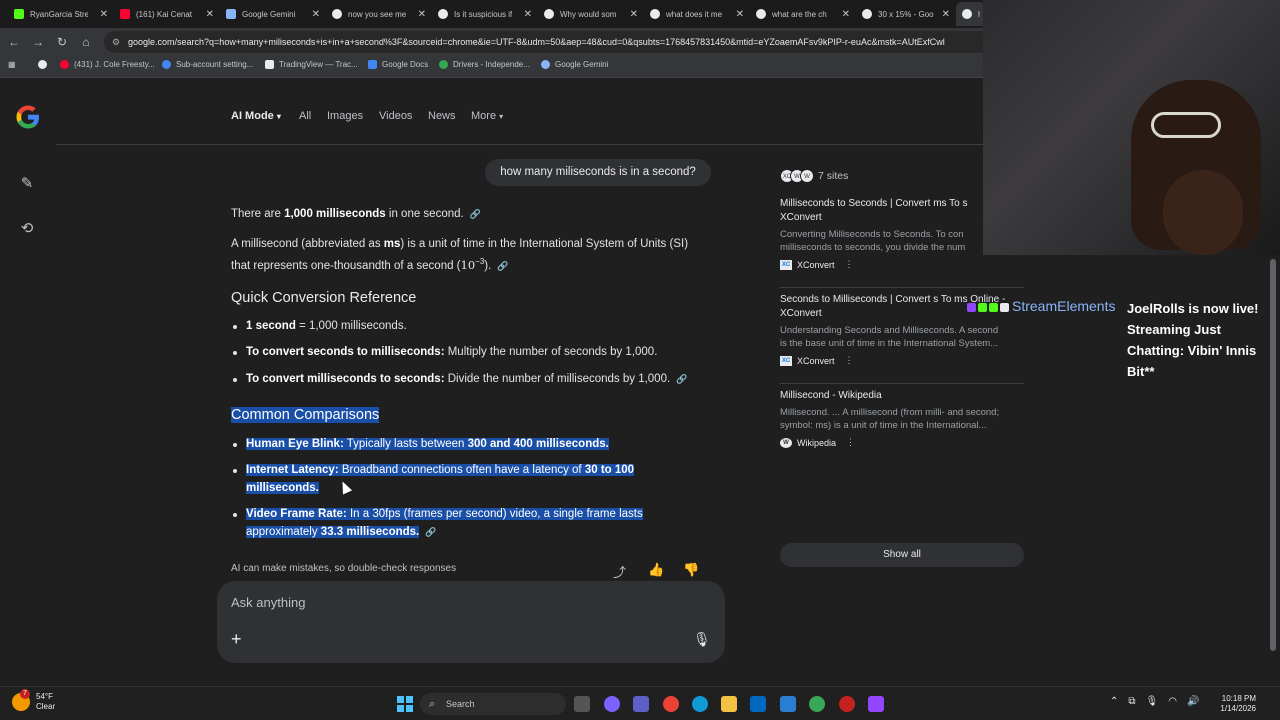 This screenshot has width=1280, height=720. I want to click on webcam-overlay, so click(1131, 127).